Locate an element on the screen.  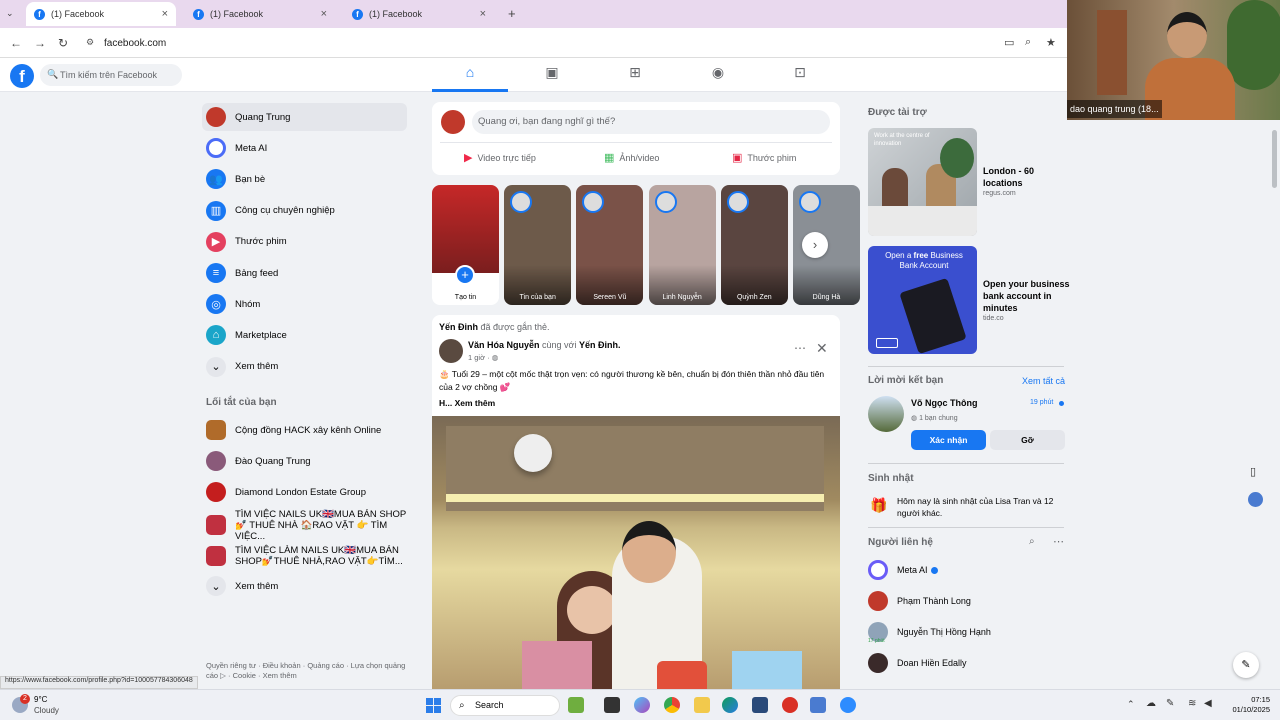
contacts-more-icon: ⋯ is located at coordinates (1058, 541).